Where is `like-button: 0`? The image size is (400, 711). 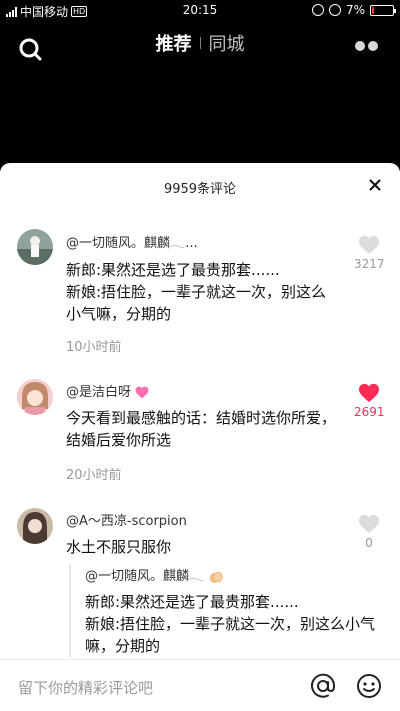 like-button: 0 is located at coordinates (369, 532).